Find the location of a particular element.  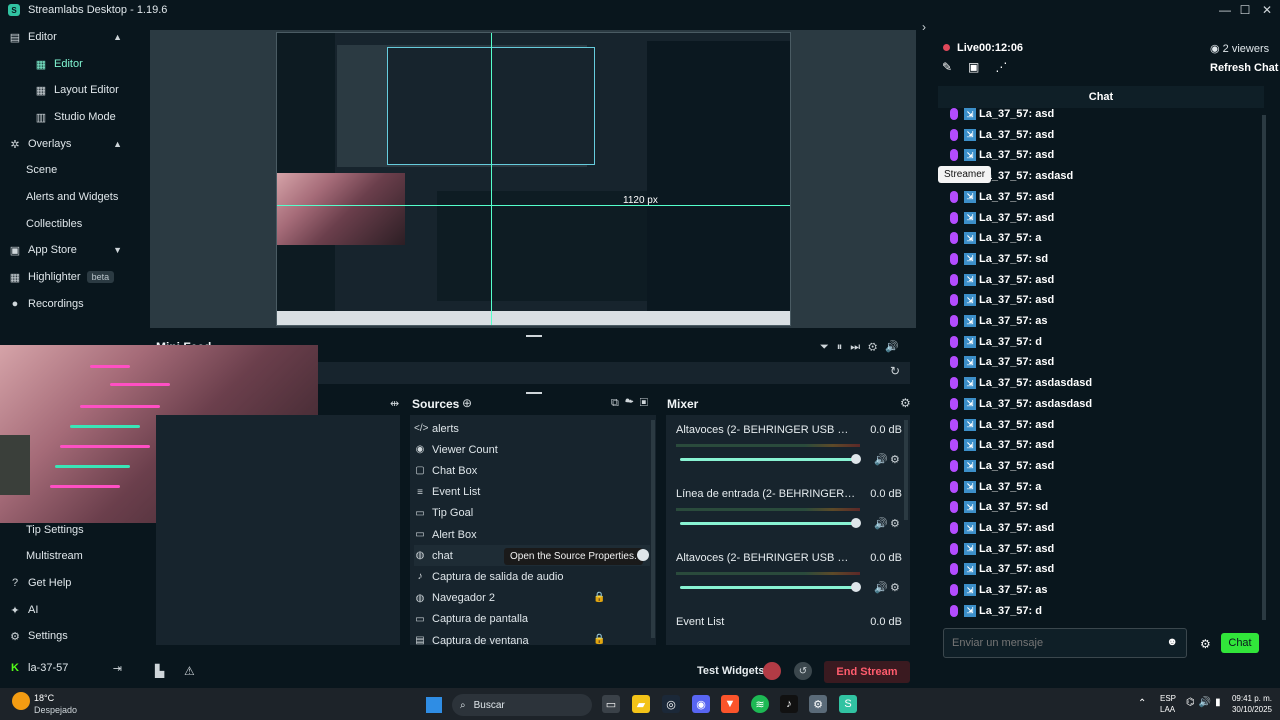

replay-buffer-button: ↺ is located at coordinates (803, 671).